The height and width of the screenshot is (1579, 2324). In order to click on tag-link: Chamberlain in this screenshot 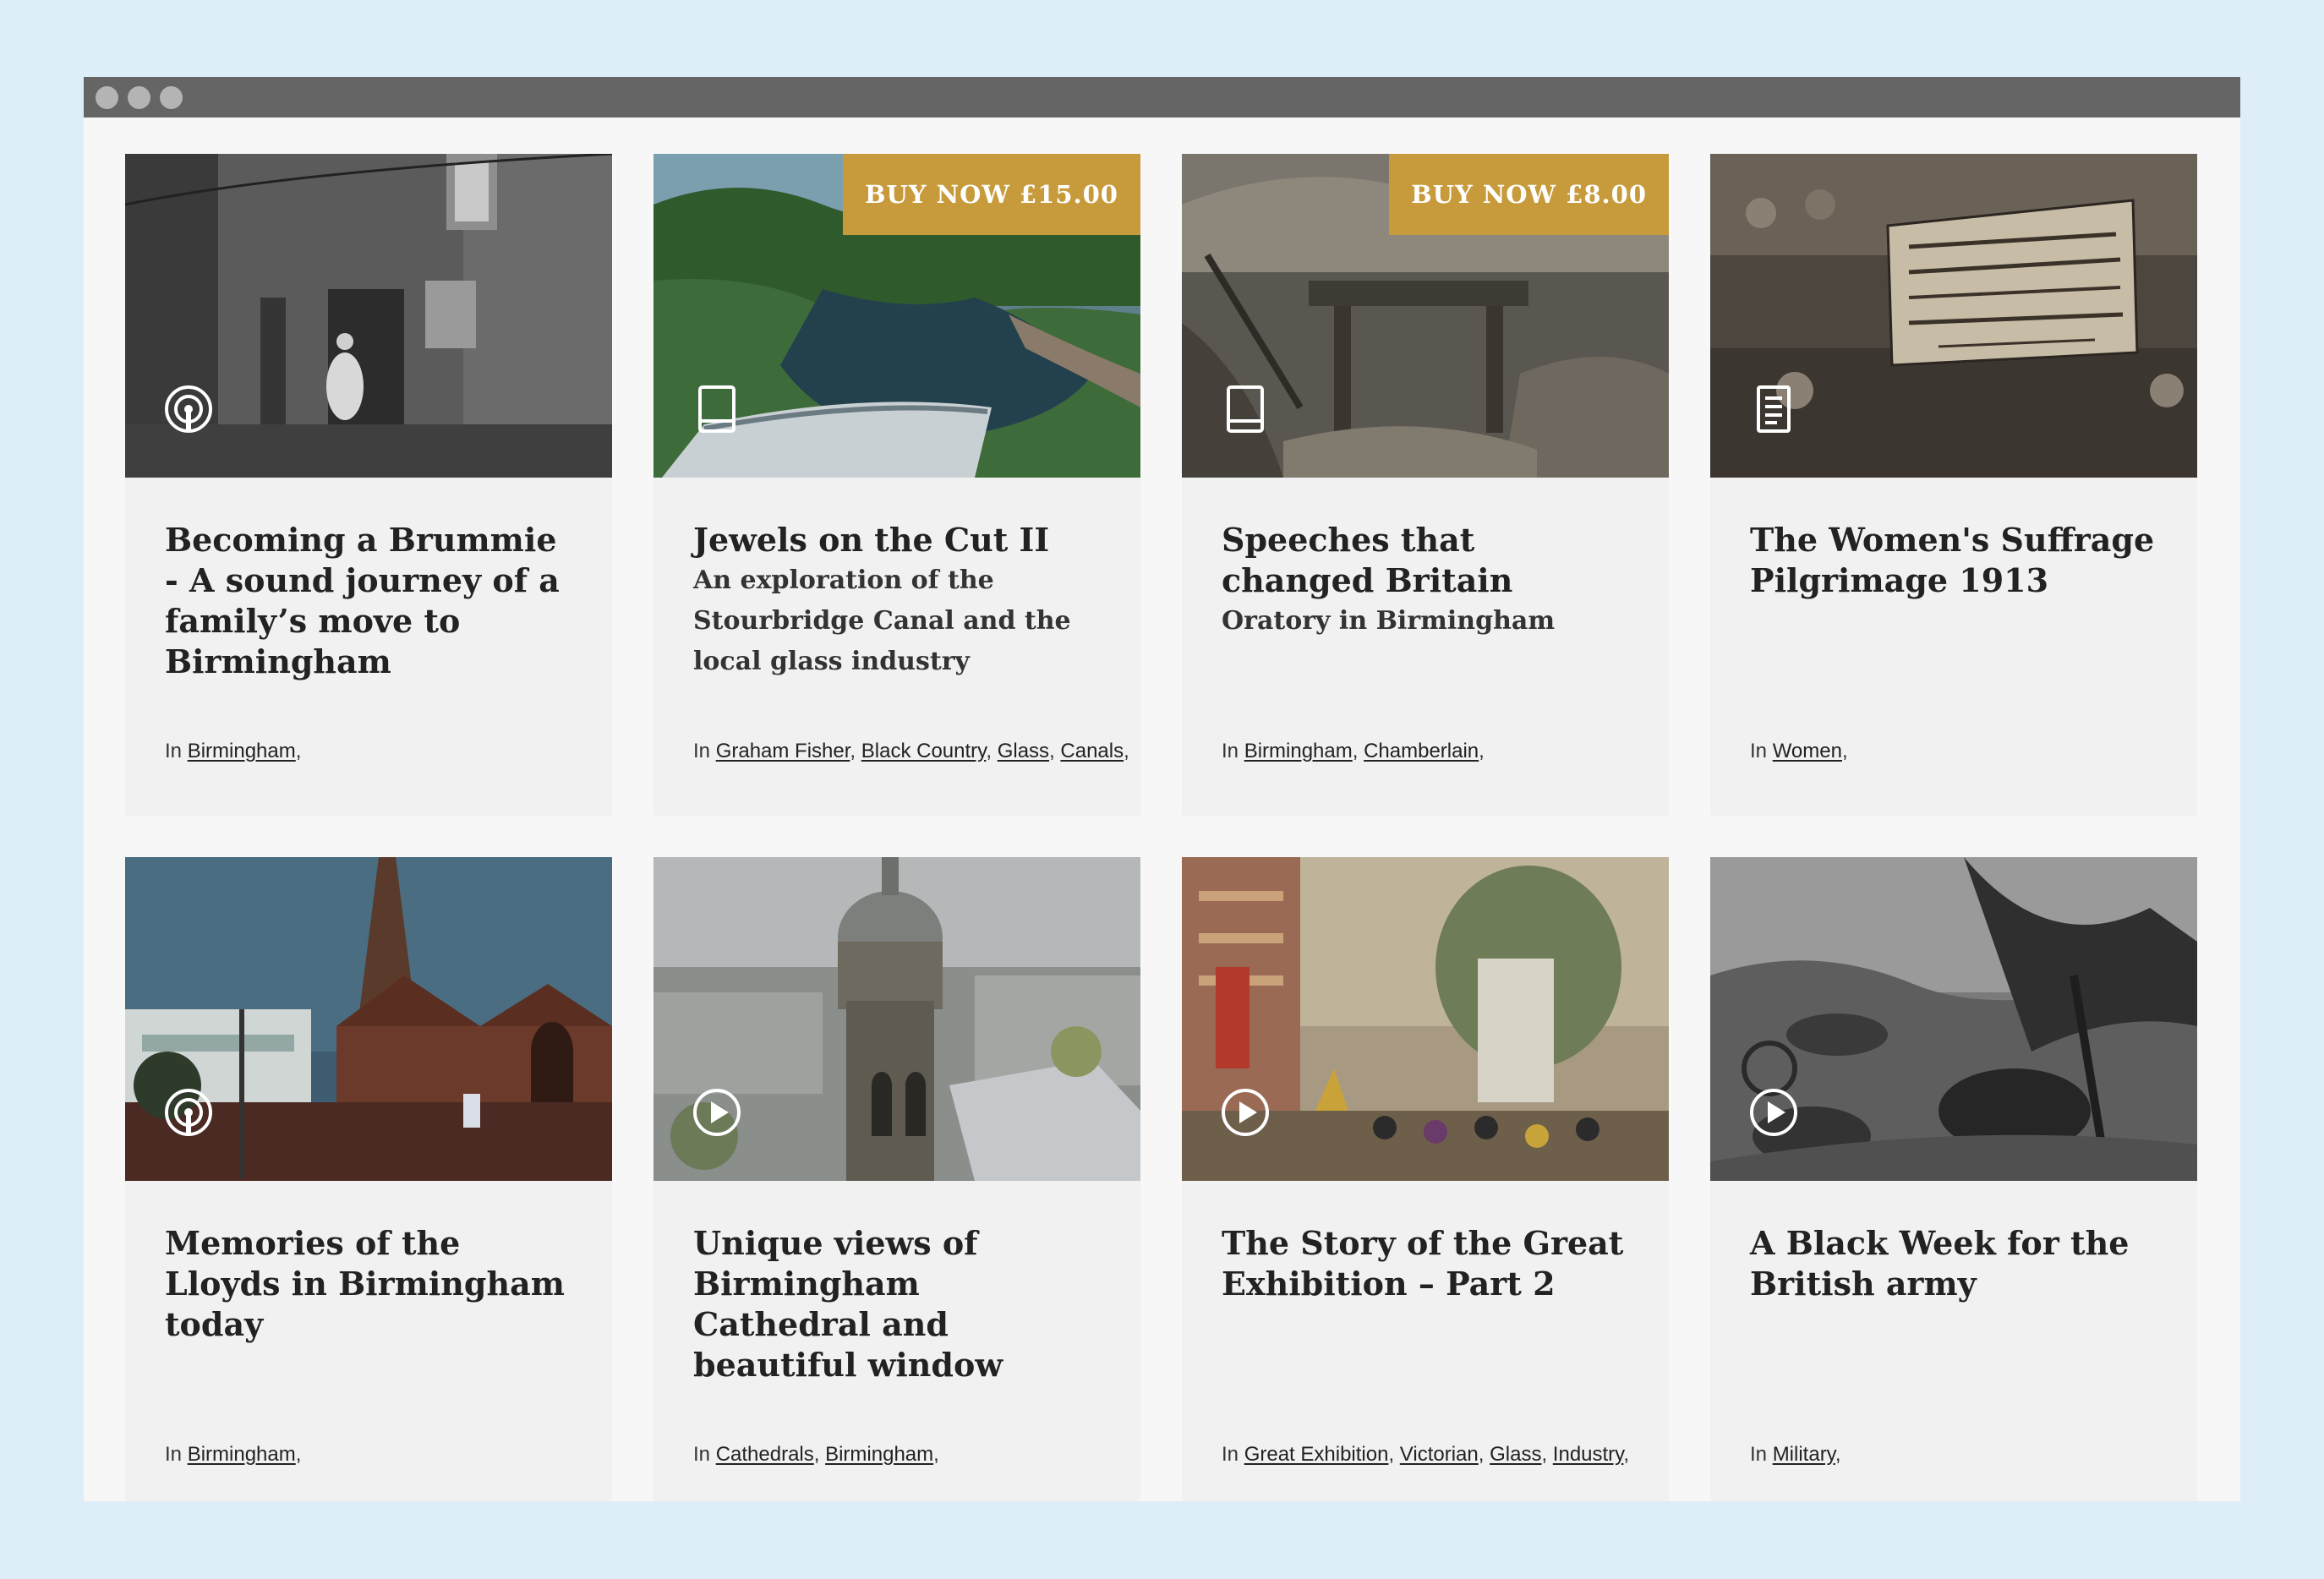, I will do `click(1421, 751)`.